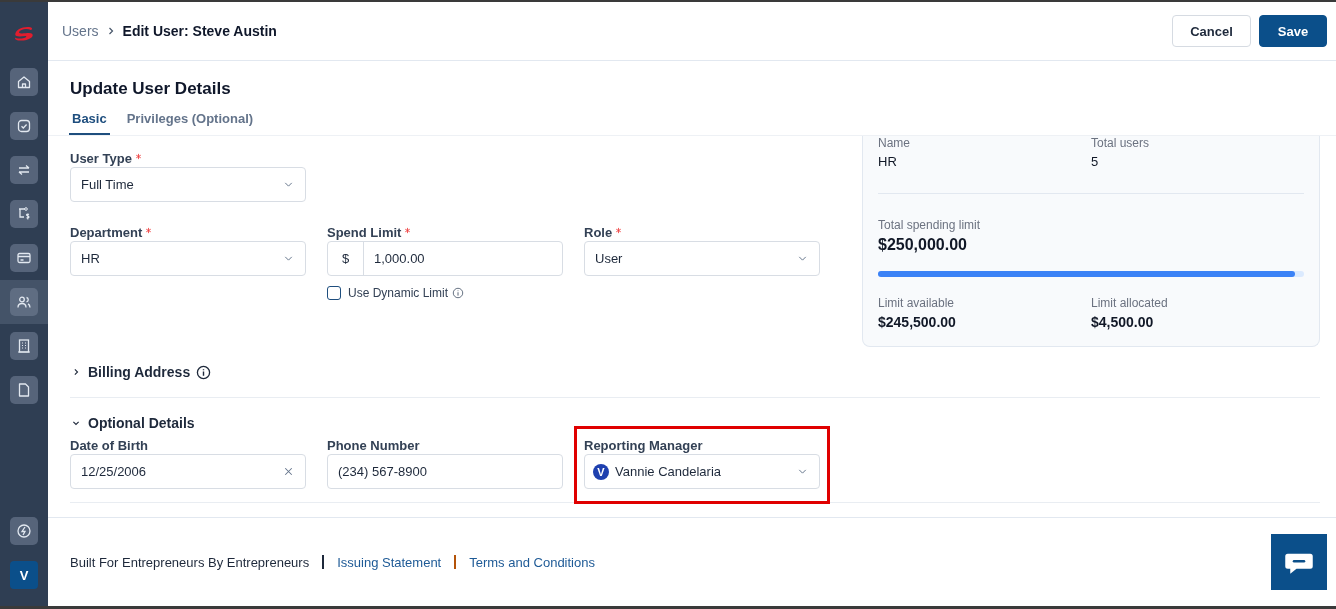  Describe the element at coordinates (598, 232) in the screenshot. I see `field-label: Role` at that location.